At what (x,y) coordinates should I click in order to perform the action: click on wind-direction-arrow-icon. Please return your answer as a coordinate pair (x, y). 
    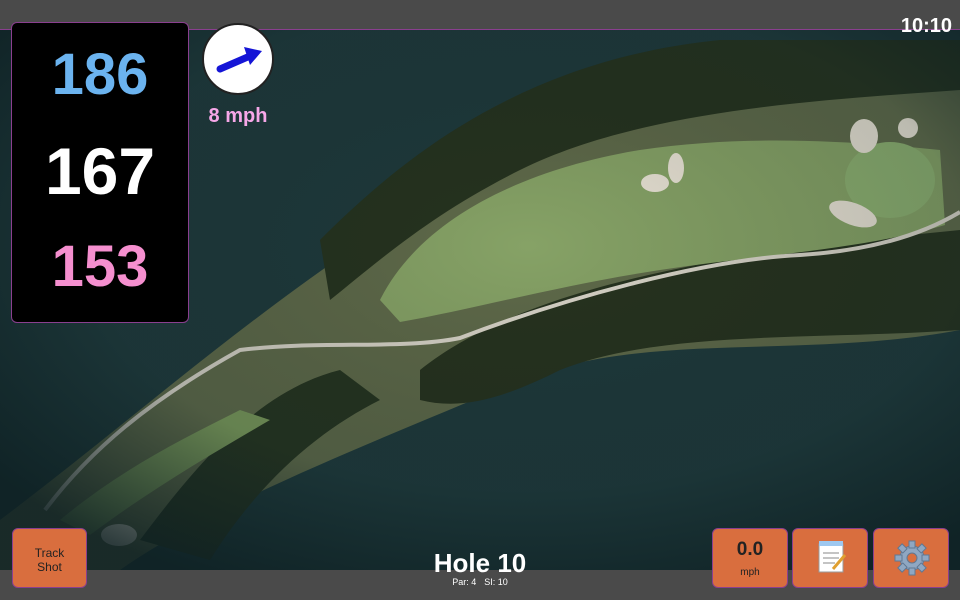
    Looking at the image, I should click on (239, 60).